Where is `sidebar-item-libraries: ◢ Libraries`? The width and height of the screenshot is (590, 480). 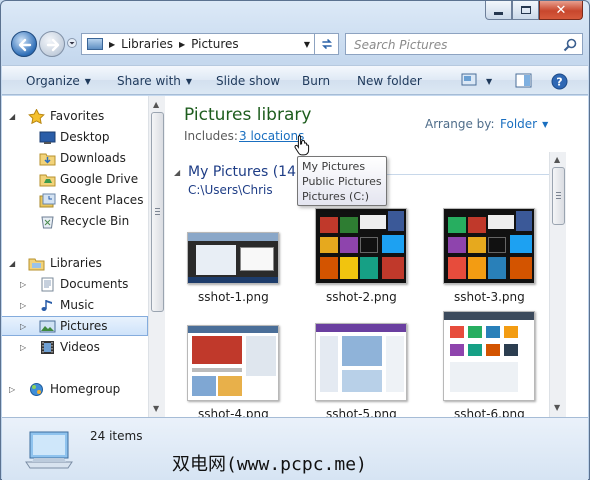
sidebar-item-libraries: ◢ Libraries is located at coordinates (75, 263).